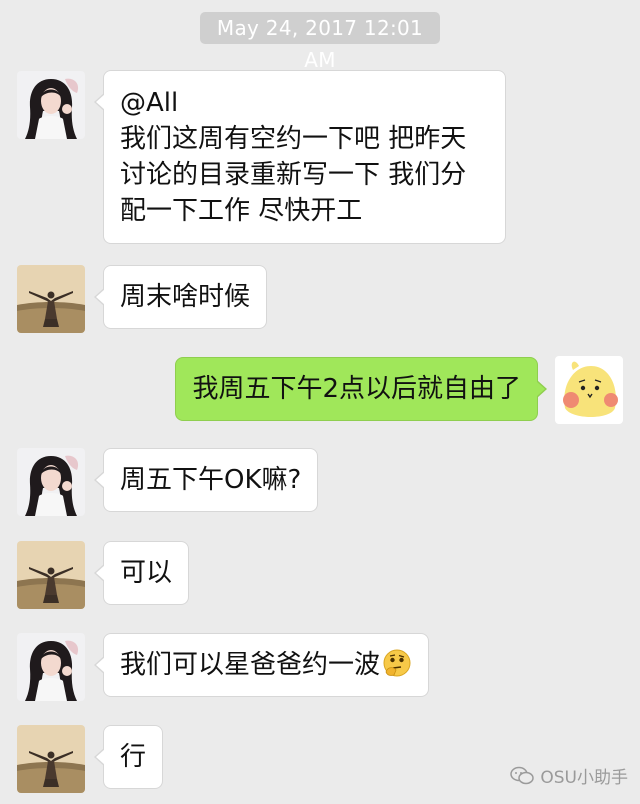  What do you see at coordinates (133, 757) in the screenshot?
I see `message-text: 行` at bounding box center [133, 757].